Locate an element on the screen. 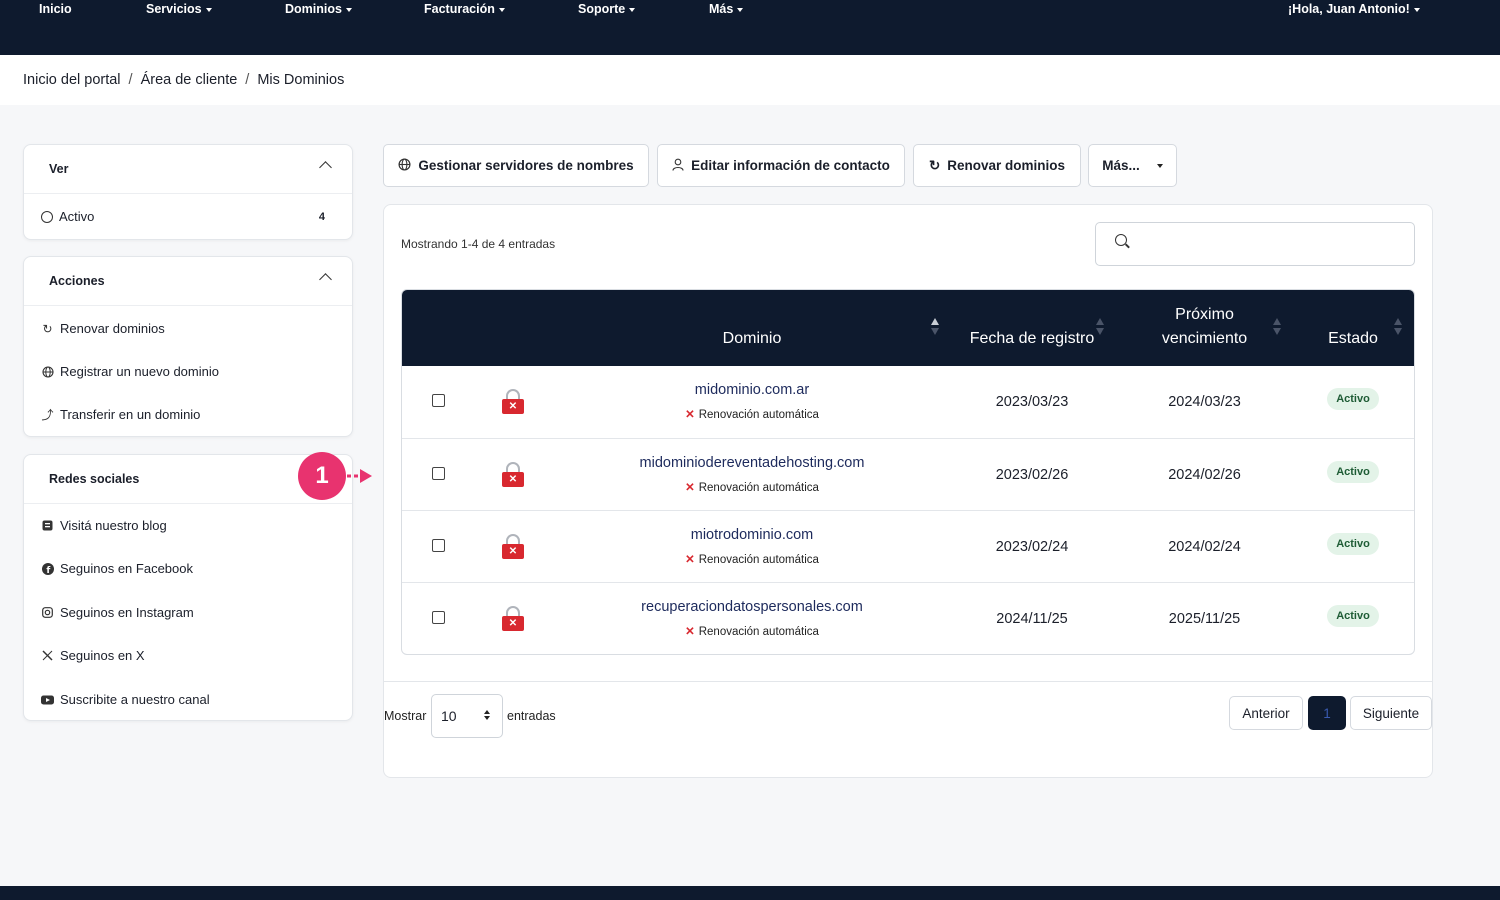 The width and height of the screenshot is (1500, 900). user-icon is located at coordinates (678, 166).